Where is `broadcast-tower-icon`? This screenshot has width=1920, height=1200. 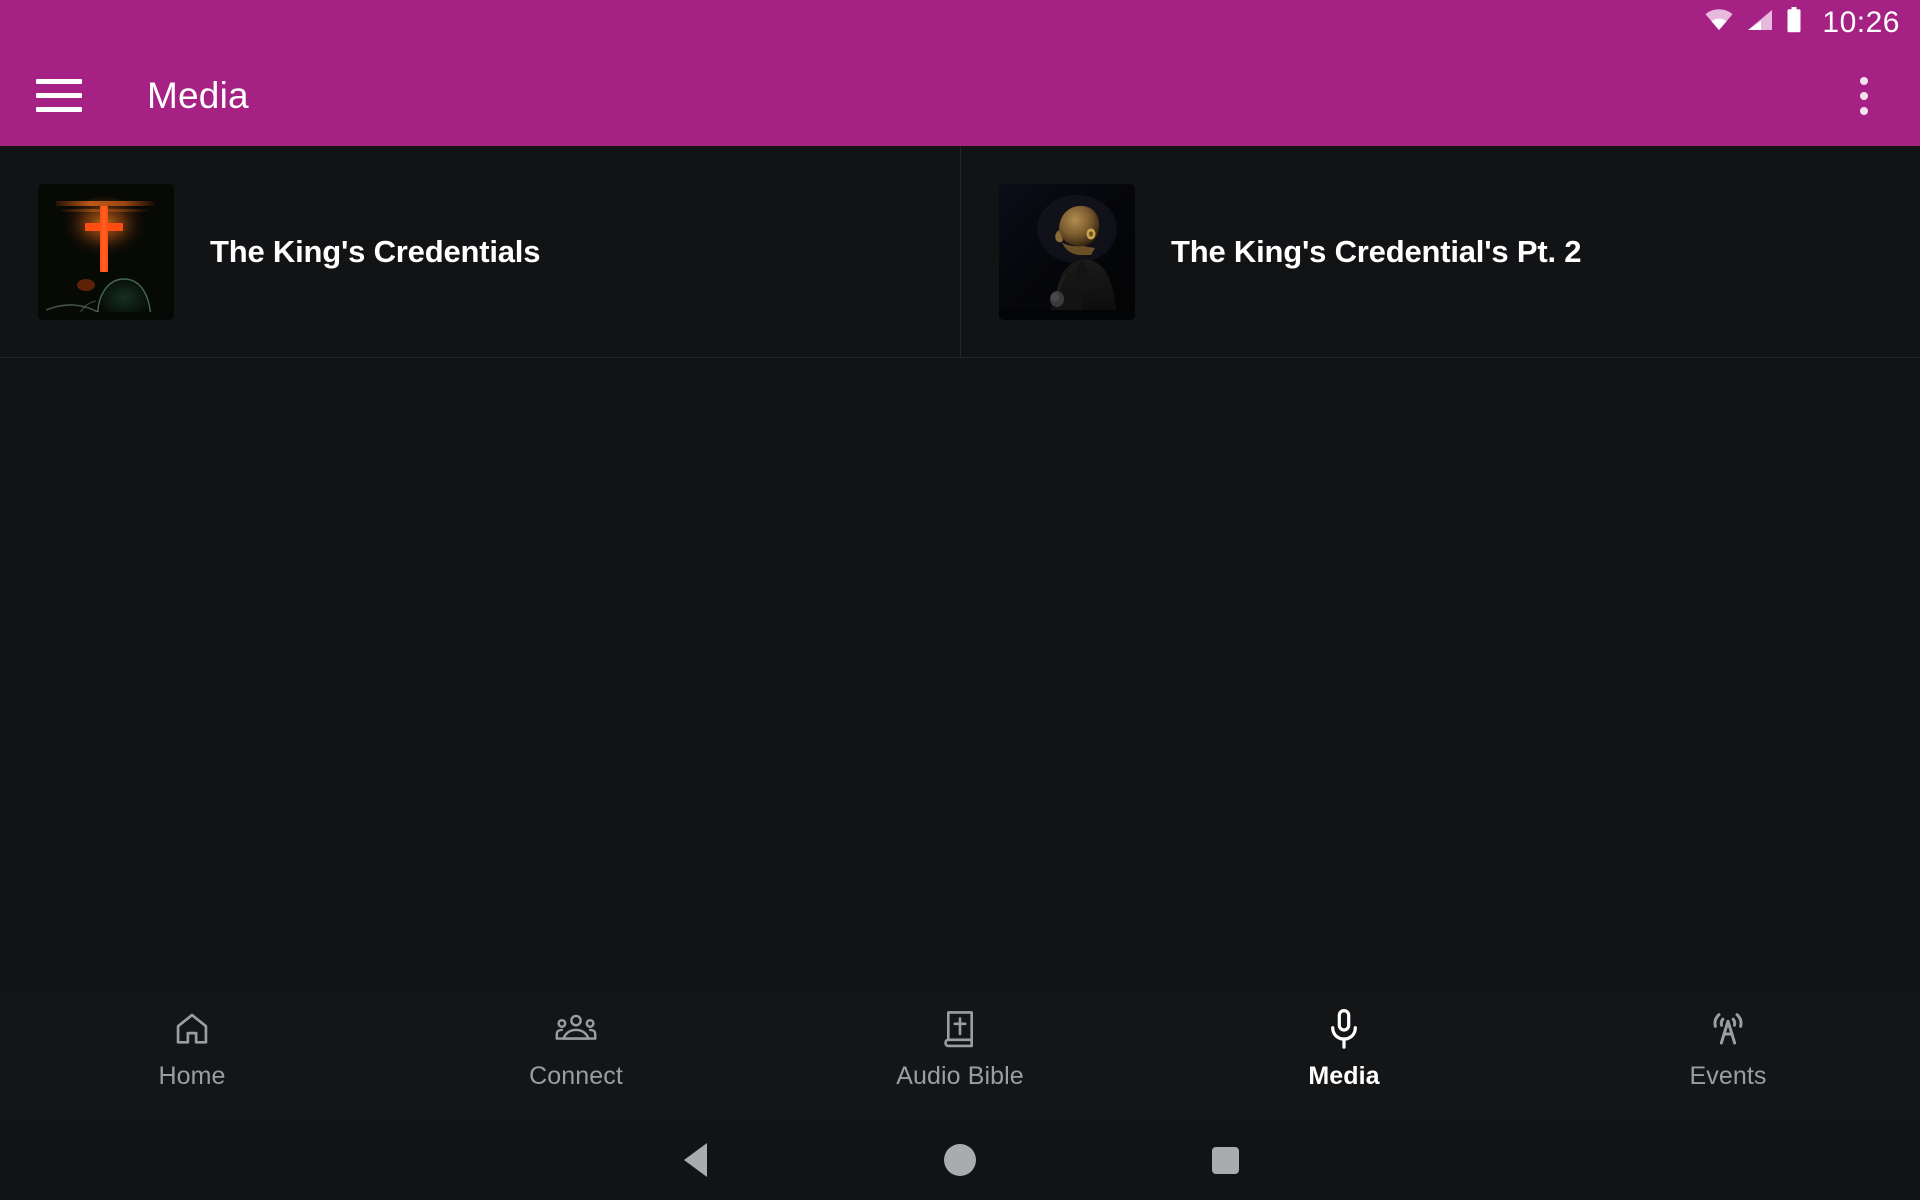 broadcast-tower-icon is located at coordinates (1728, 1029).